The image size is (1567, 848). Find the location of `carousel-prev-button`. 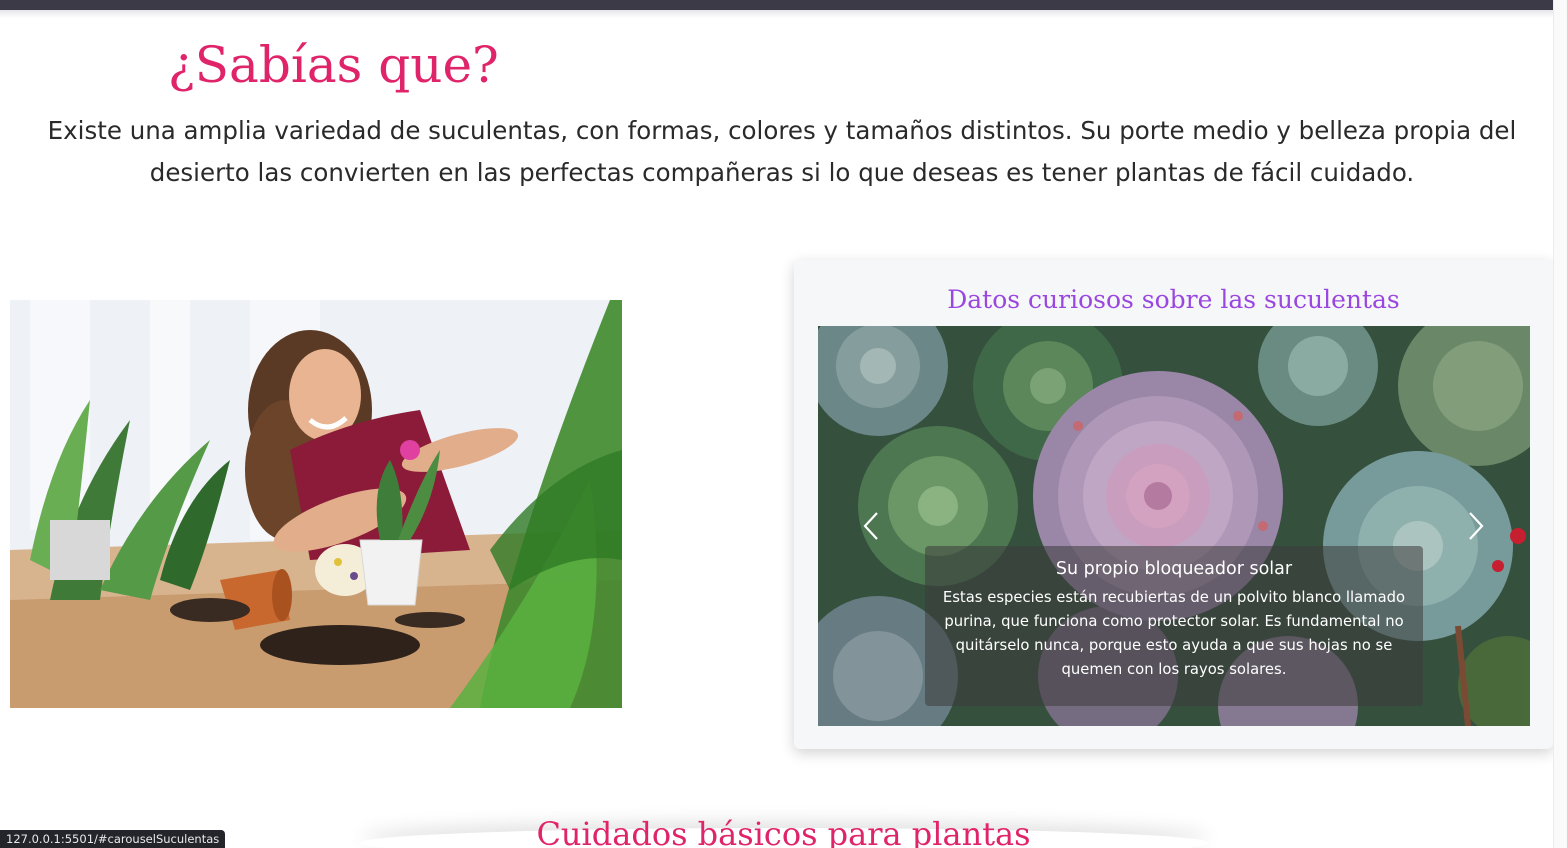

carousel-prev-button is located at coordinates (871, 526).